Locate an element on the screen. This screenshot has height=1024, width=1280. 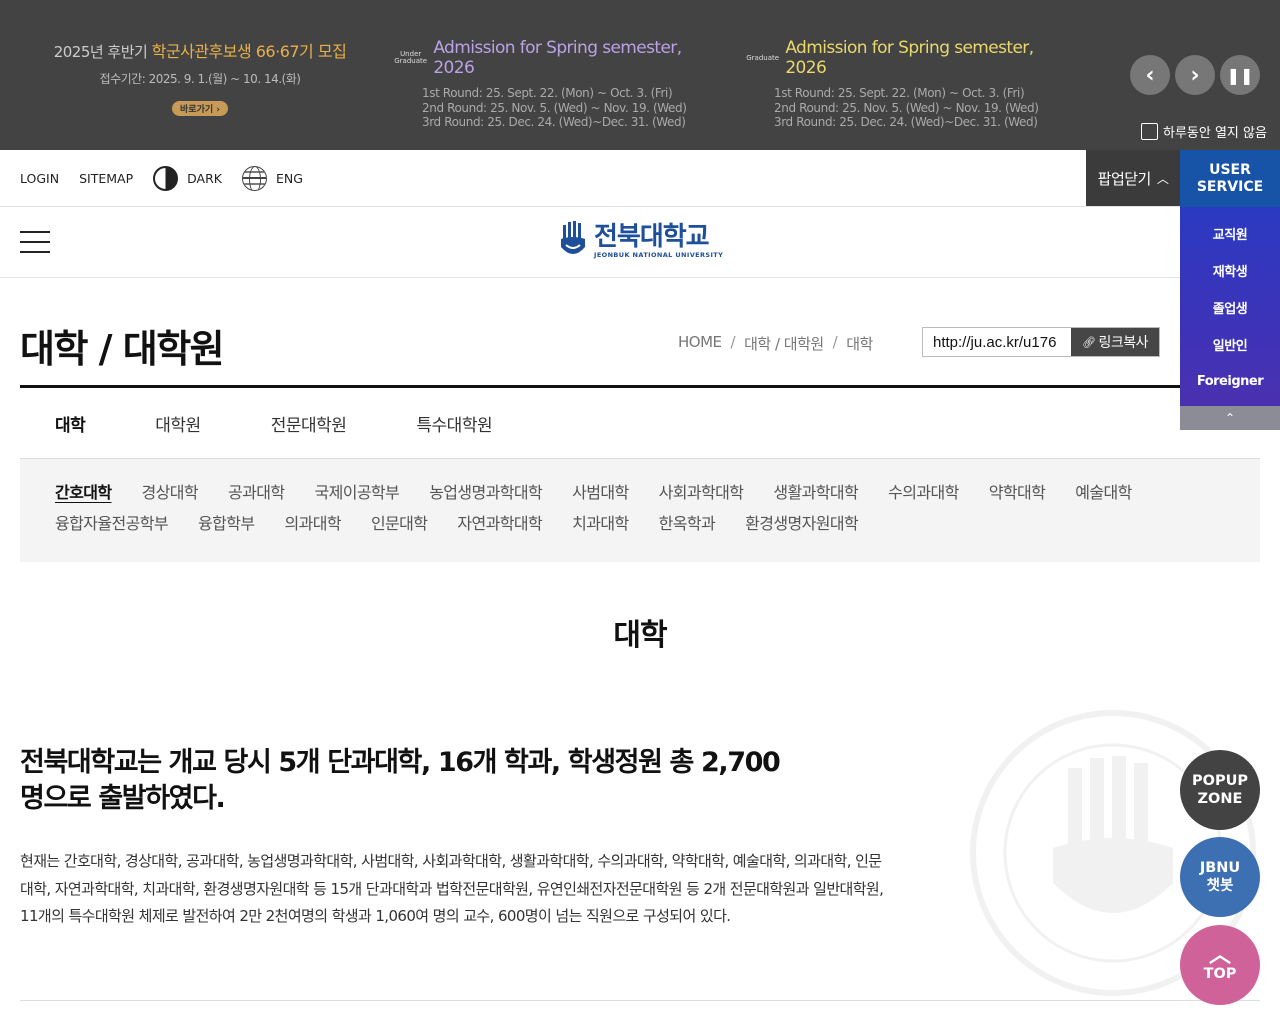
prev-slide-button: ‹ is located at coordinates (1150, 75).